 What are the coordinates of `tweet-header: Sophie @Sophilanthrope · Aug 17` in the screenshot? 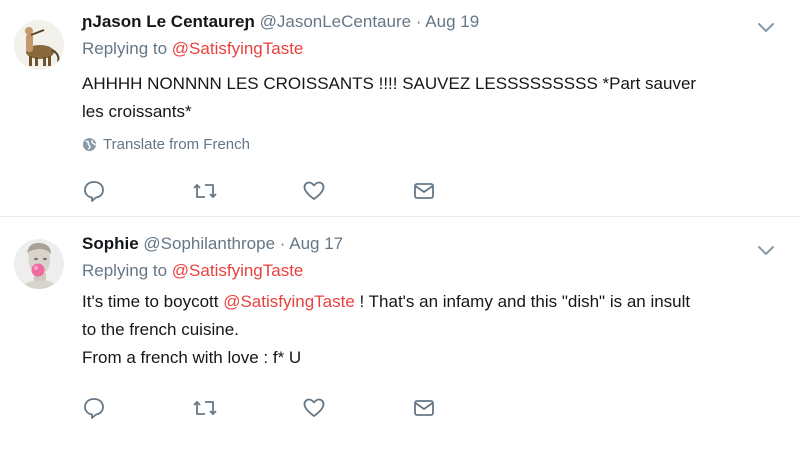 It's located at (431, 244).